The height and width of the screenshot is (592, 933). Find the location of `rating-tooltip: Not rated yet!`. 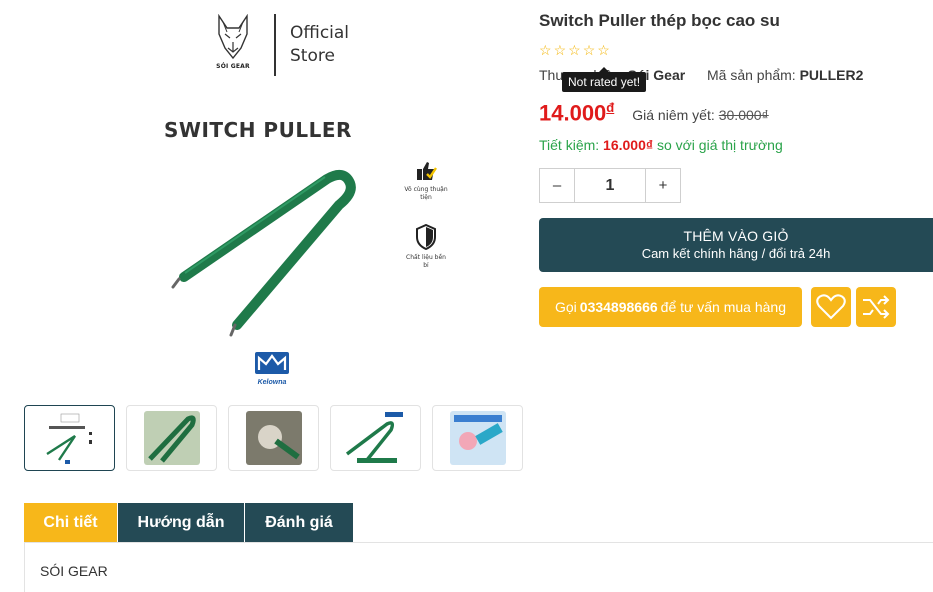

rating-tooltip: Not rated yet! is located at coordinates (604, 79).